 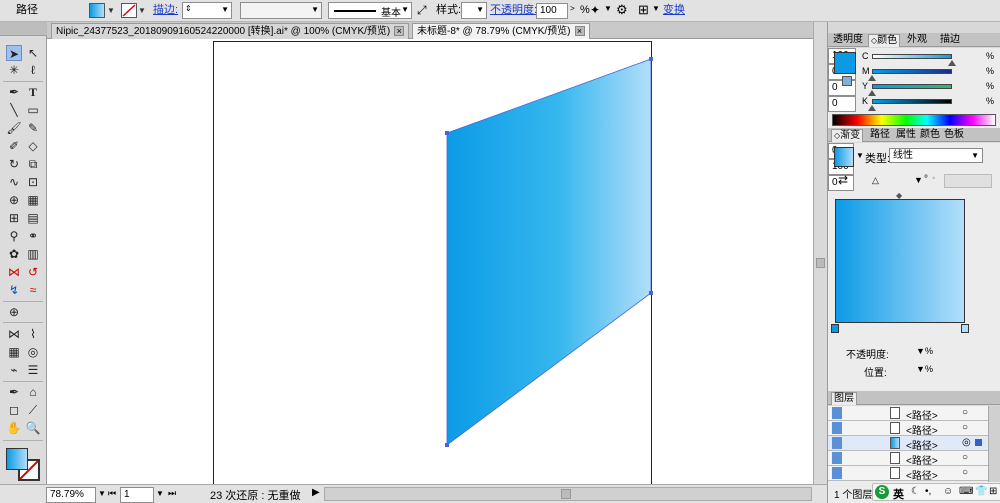 I want to click on fill-color-box, so click(x=17, y=459).